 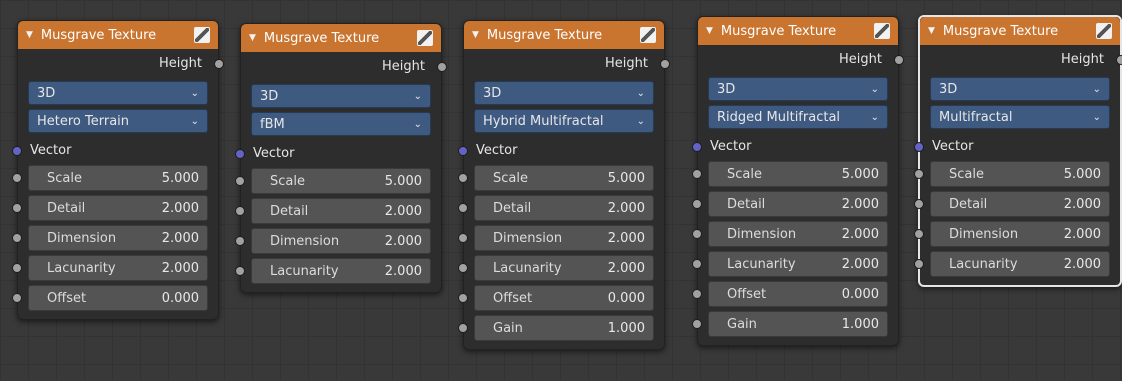 I want to click on field-value: 2.000, so click(x=860, y=234).